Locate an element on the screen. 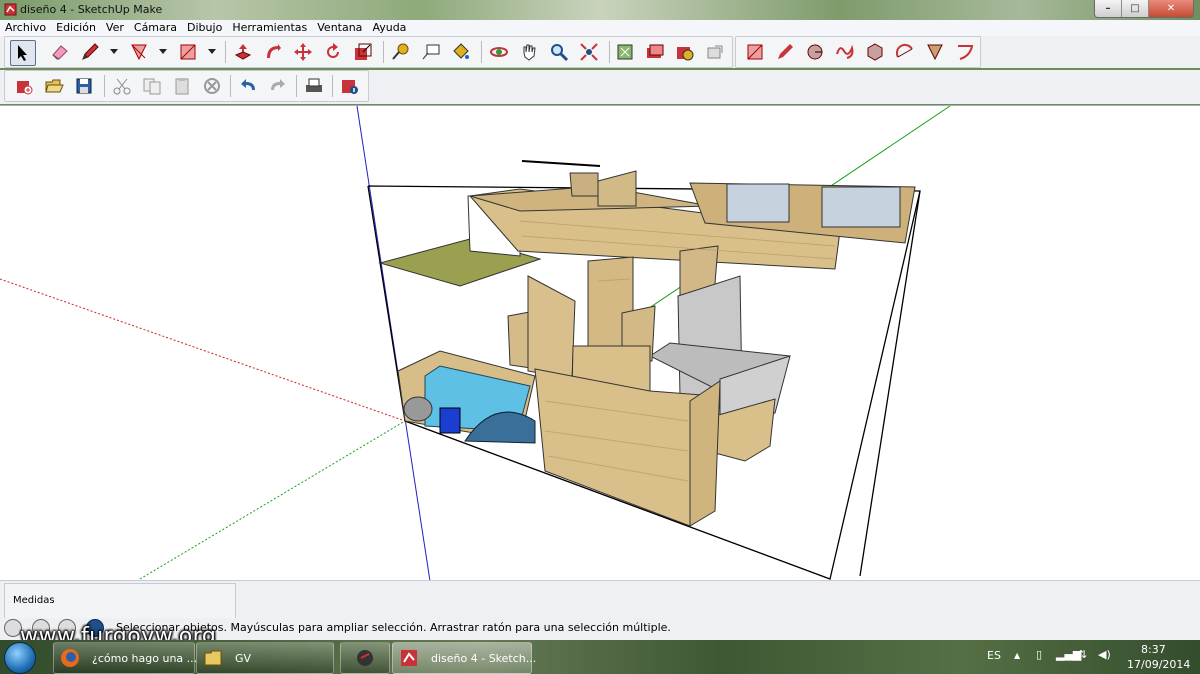 Image resolution: width=1200 pixels, height=674 pixels. freehand-tool is located at coordinates (845, 52).